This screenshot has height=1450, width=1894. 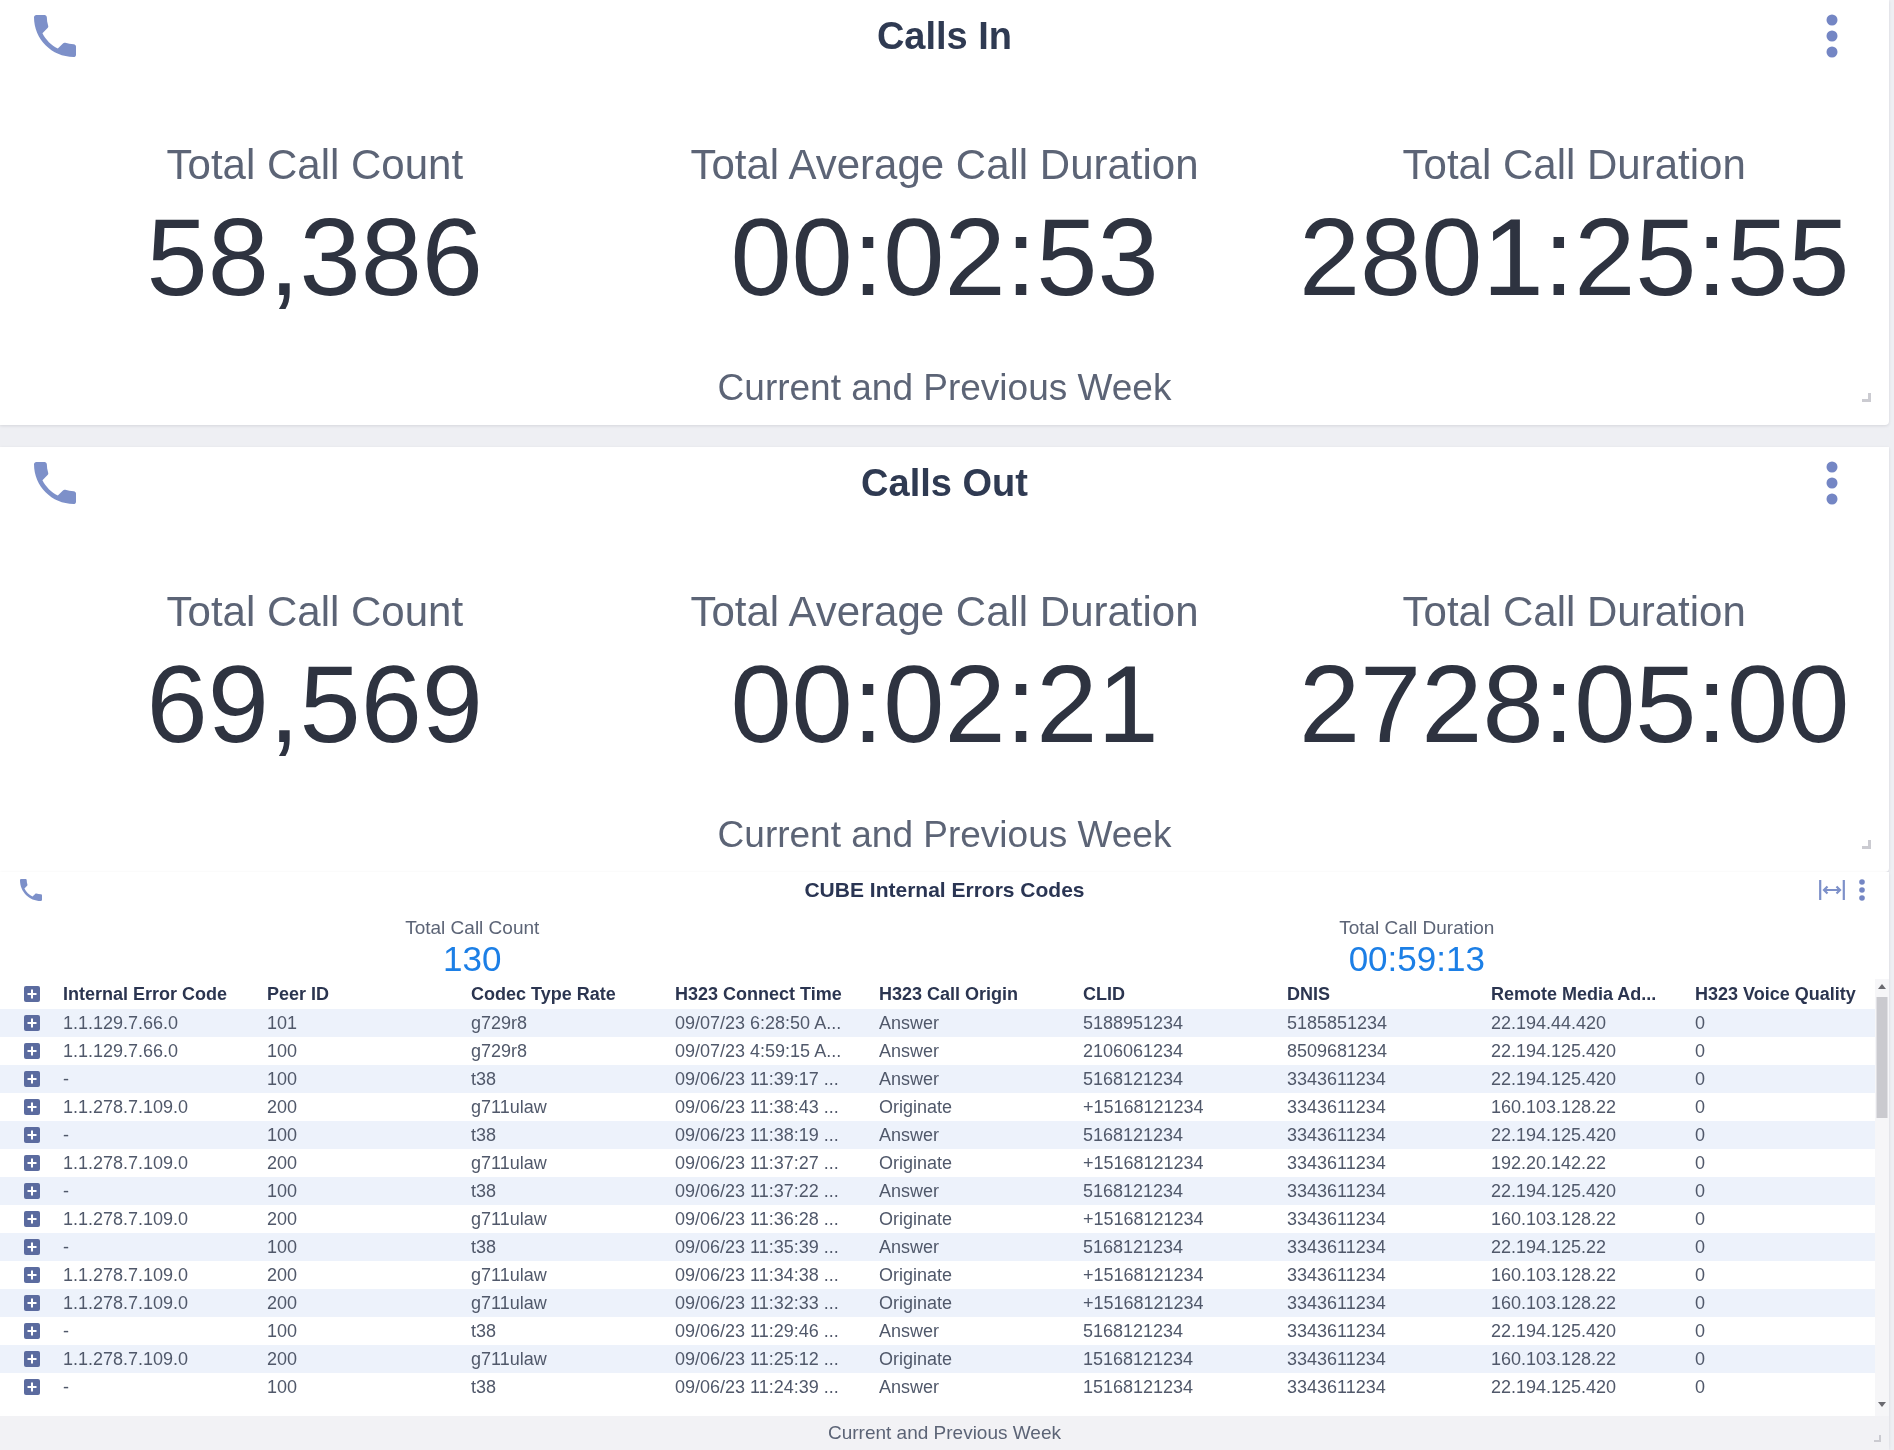 What do you see at coordinates (1338, 1023) in the screenshot?
I see `table-cell-text: 5185851234` at bounding box center [1338, 1023].